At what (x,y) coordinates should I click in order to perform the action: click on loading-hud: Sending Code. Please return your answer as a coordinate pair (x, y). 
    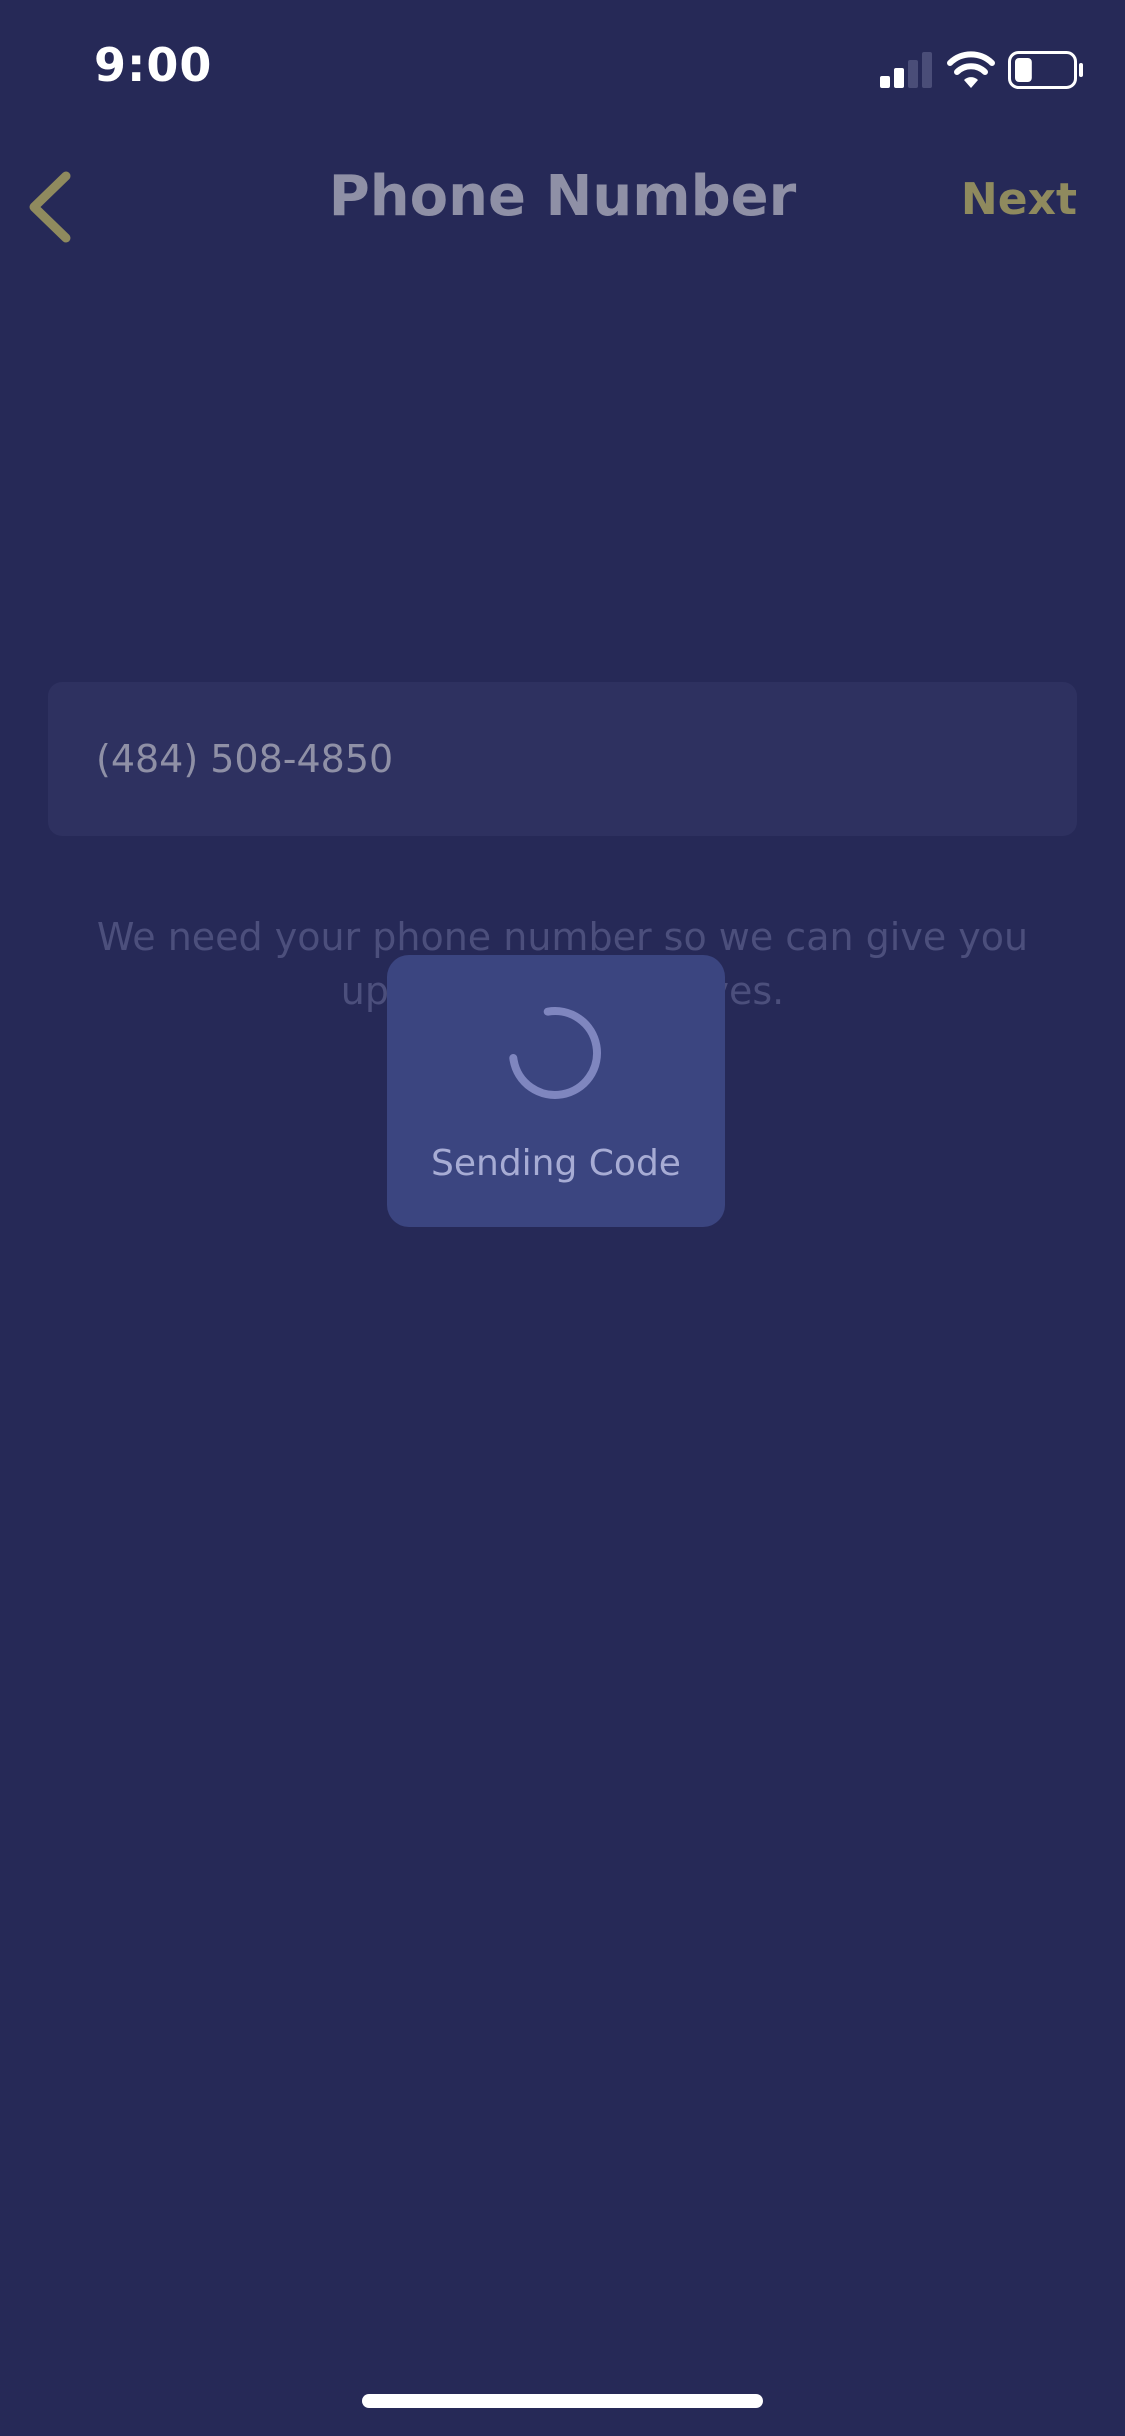
    Looking at the image, I should click on (556, 1091).